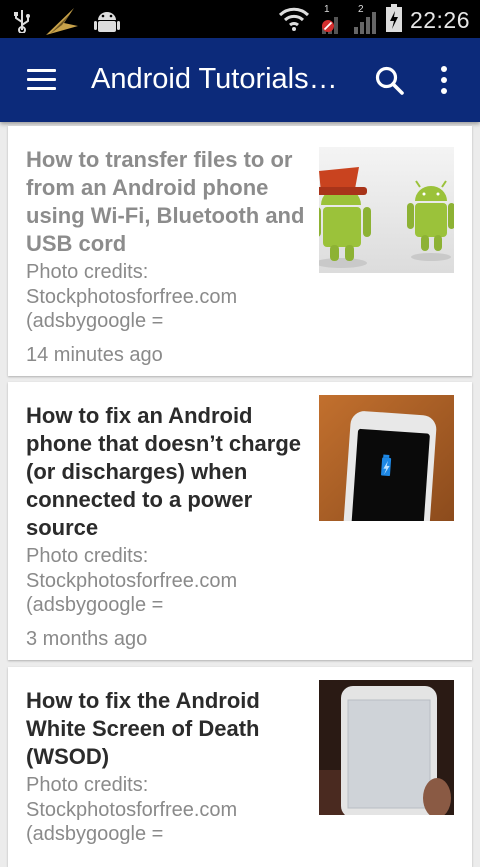 The height and width of the screenshot is (867, 480). I want to click on status-time: 22:26, so click(439, 20).